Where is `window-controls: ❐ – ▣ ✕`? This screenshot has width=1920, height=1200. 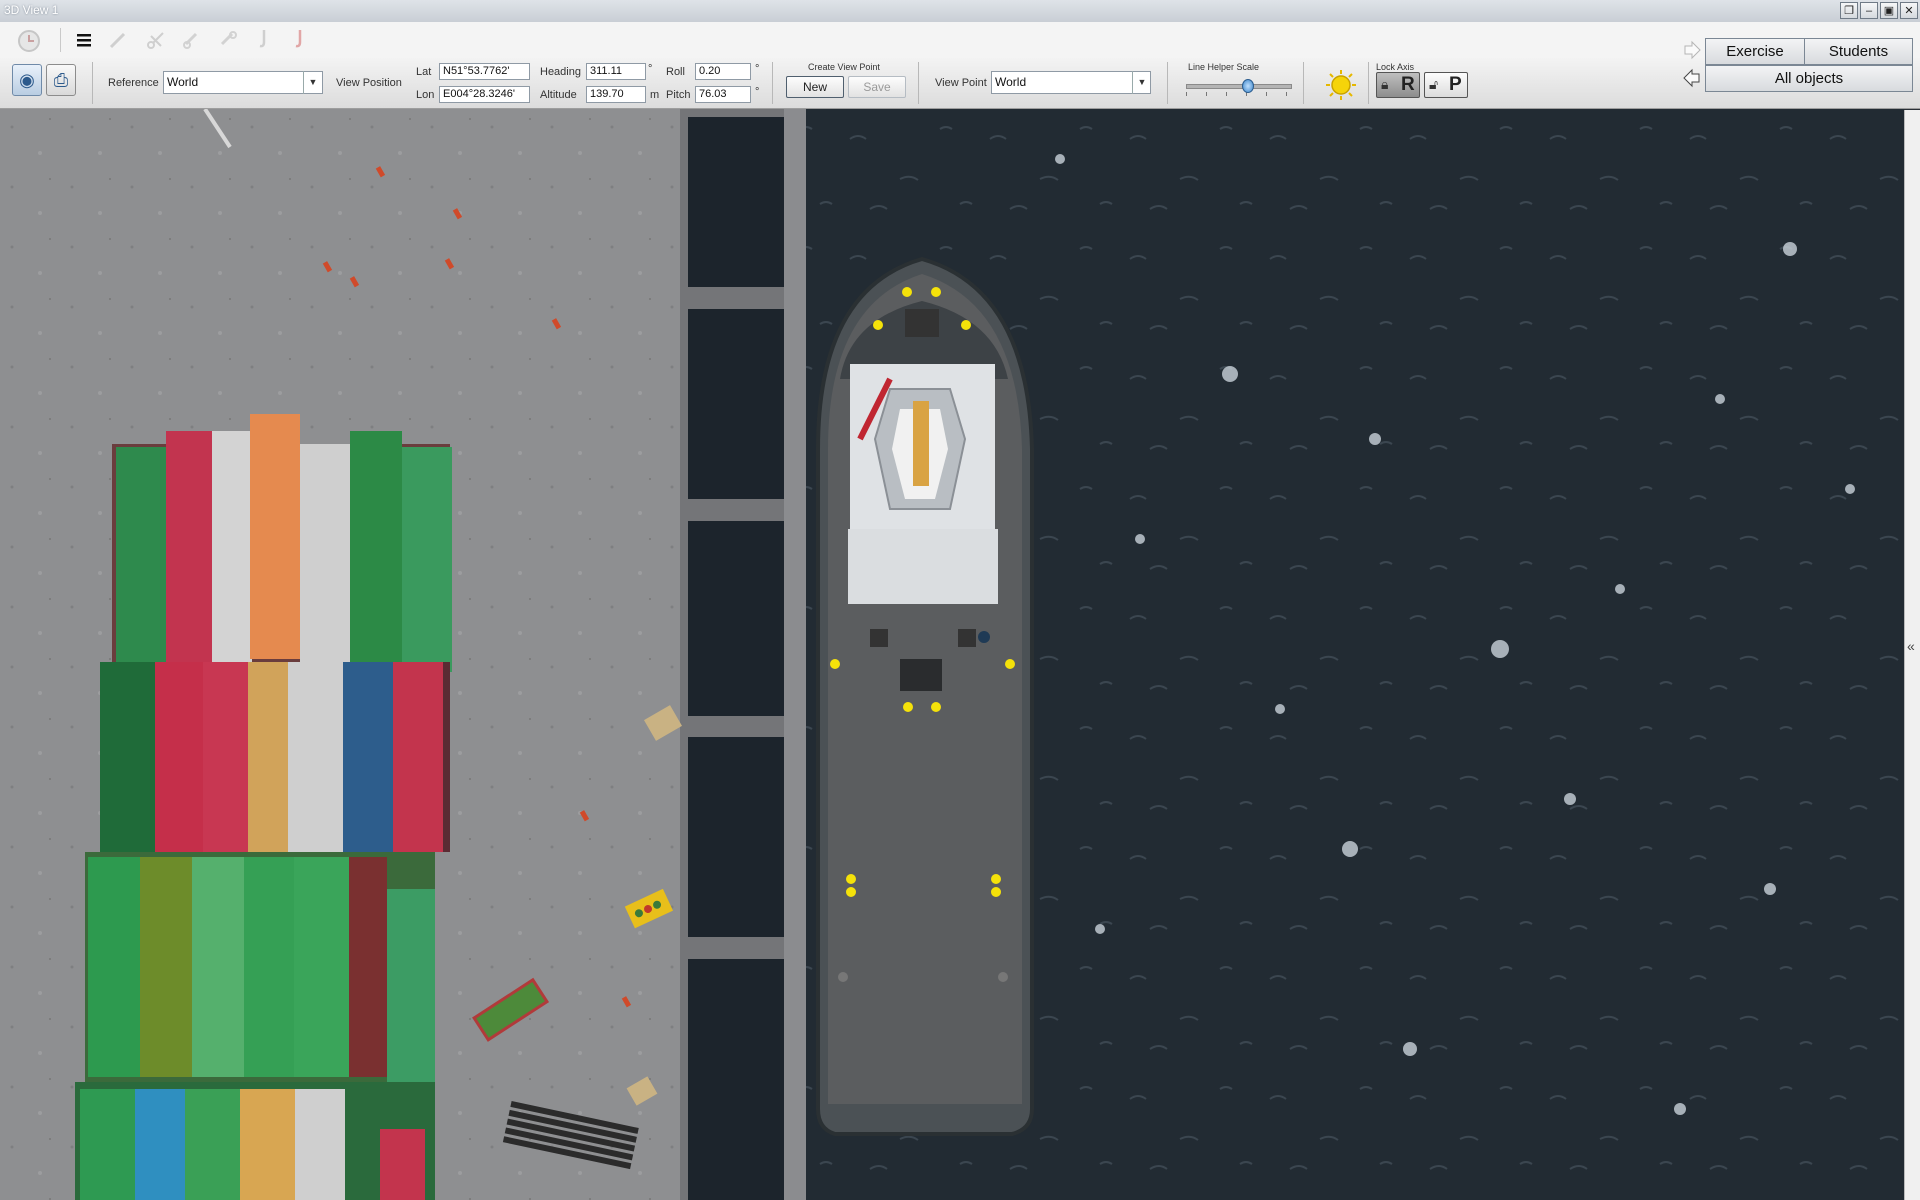 window-controls: ❐ – ▣ ✕ is located at coordinates (1879, 10).